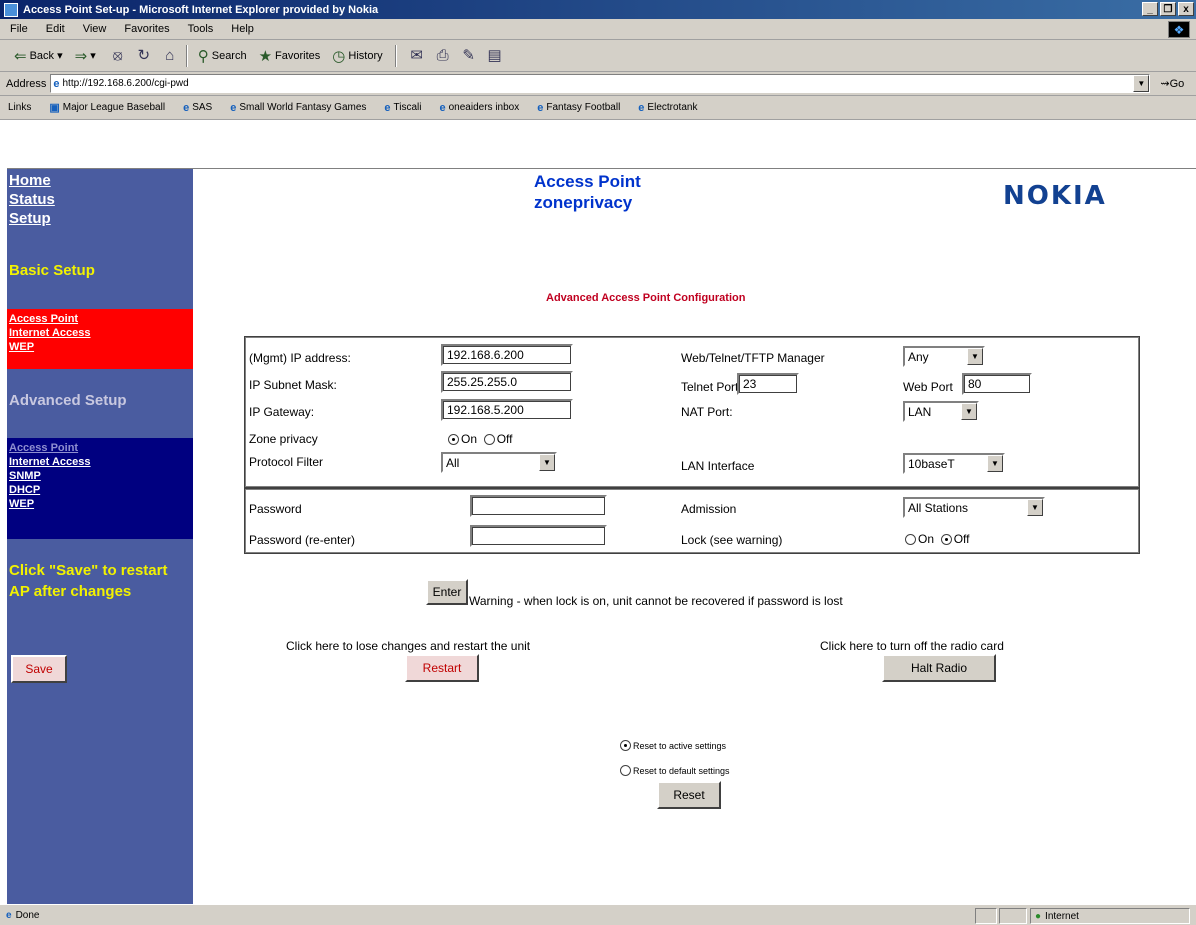 The width and height of the screenshot is (1196, 925). I want to click on manager-select: Any ▼, so click(944, 356).